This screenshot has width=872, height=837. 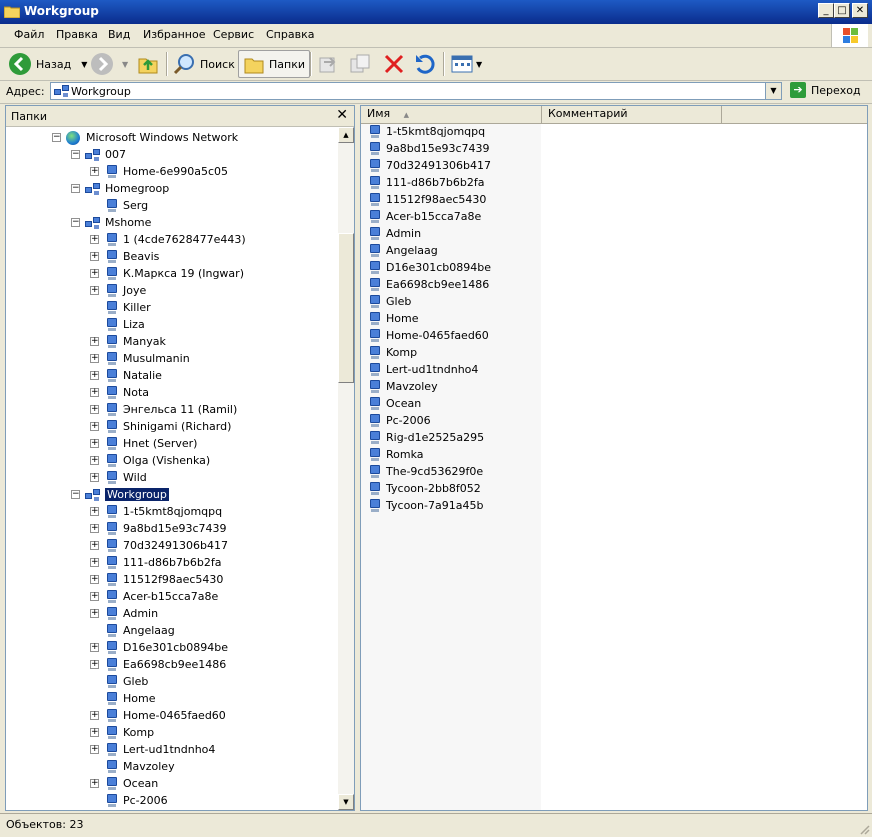 I want to click on tree-item: Shinigami (Richard), so click(x=168, y=426).